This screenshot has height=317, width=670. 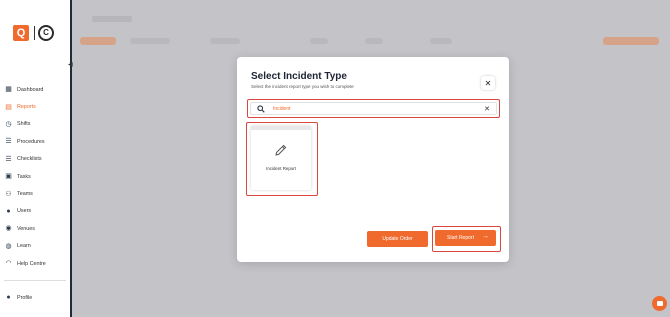 I want to click on profile-icon: ●, so click(x=8, y=298).